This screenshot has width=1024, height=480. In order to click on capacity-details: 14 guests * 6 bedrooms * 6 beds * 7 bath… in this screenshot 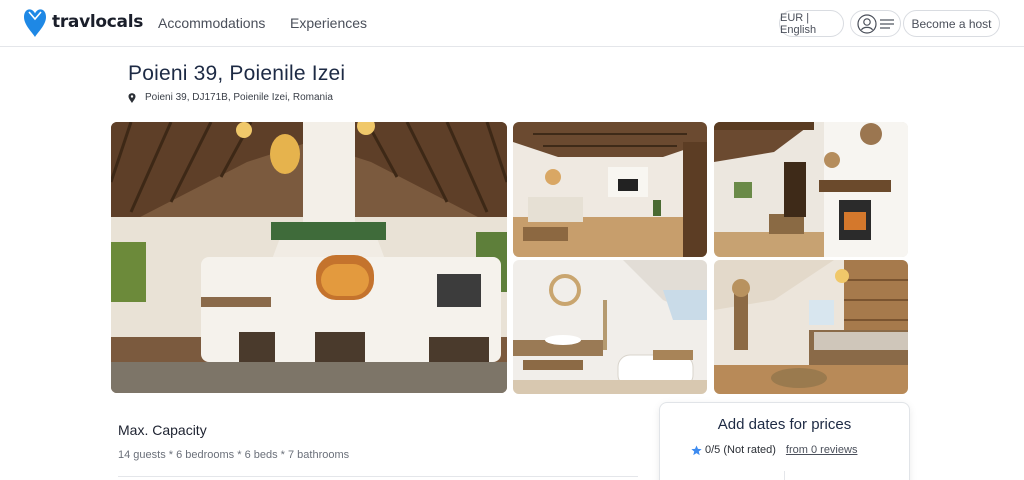, I will do `click(234, 455)`.